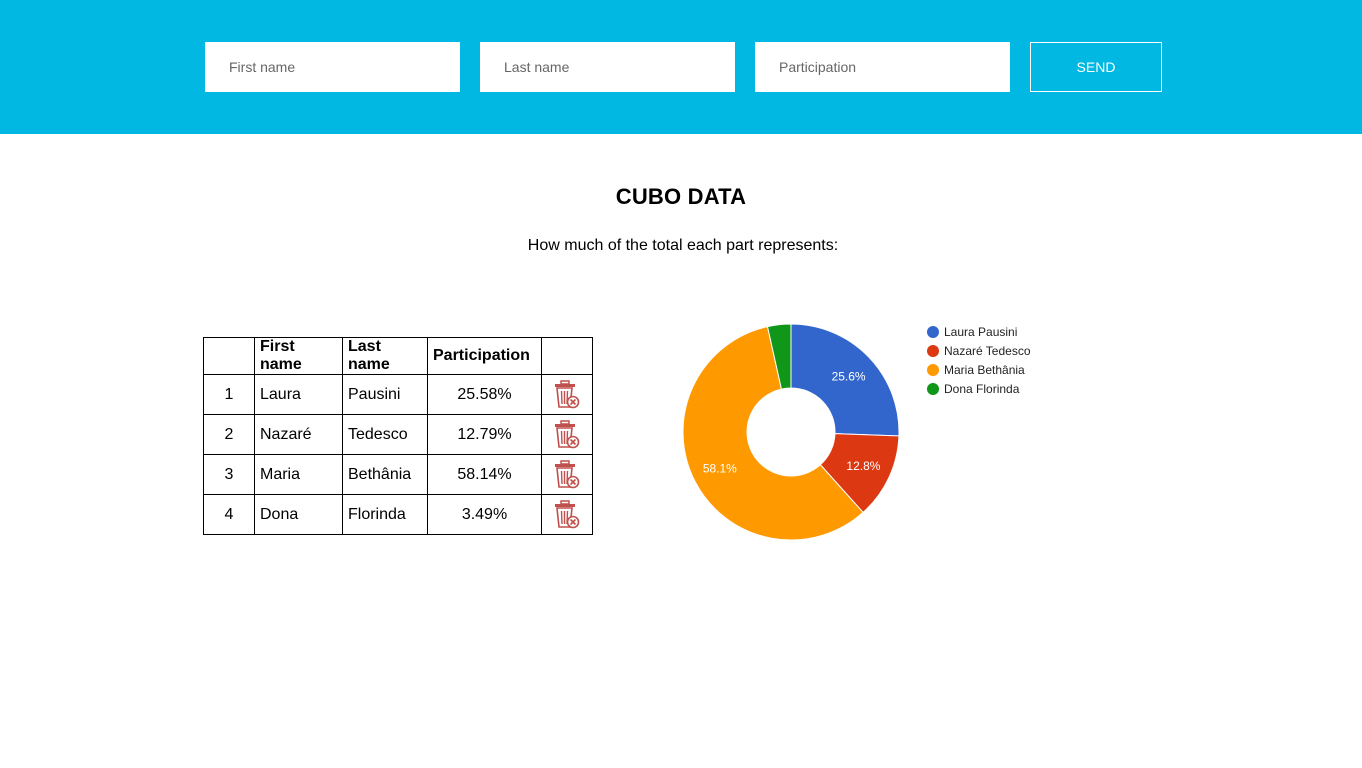 This screenshot has width=1362, height=768. What do you see at coordinates (681, 196) in the screenshot?
I see `page-title: CUBO DATA` at bounding box center [681, 196].